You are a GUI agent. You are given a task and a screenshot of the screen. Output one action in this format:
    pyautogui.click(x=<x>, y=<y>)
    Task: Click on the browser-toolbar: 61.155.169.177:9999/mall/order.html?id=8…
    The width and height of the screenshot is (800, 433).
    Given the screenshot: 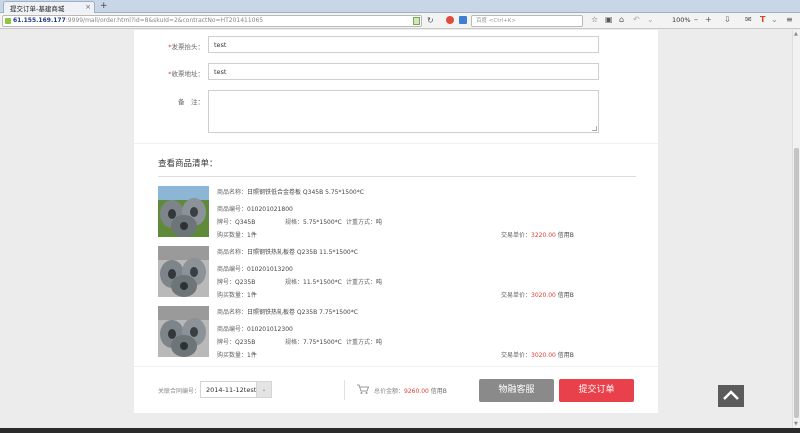 What is the action you would take?
    pyautogui.click(x=400, y=21)
    